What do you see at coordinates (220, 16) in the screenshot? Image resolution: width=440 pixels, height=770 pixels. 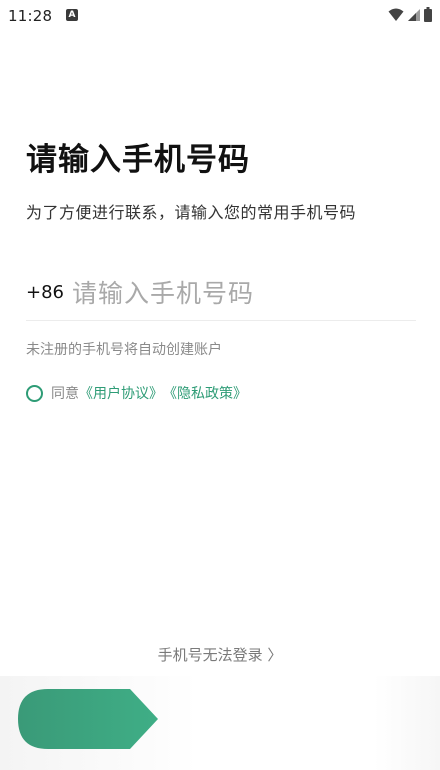 I see `status-bar: 11:28 A` at bounding box center [220, 16].